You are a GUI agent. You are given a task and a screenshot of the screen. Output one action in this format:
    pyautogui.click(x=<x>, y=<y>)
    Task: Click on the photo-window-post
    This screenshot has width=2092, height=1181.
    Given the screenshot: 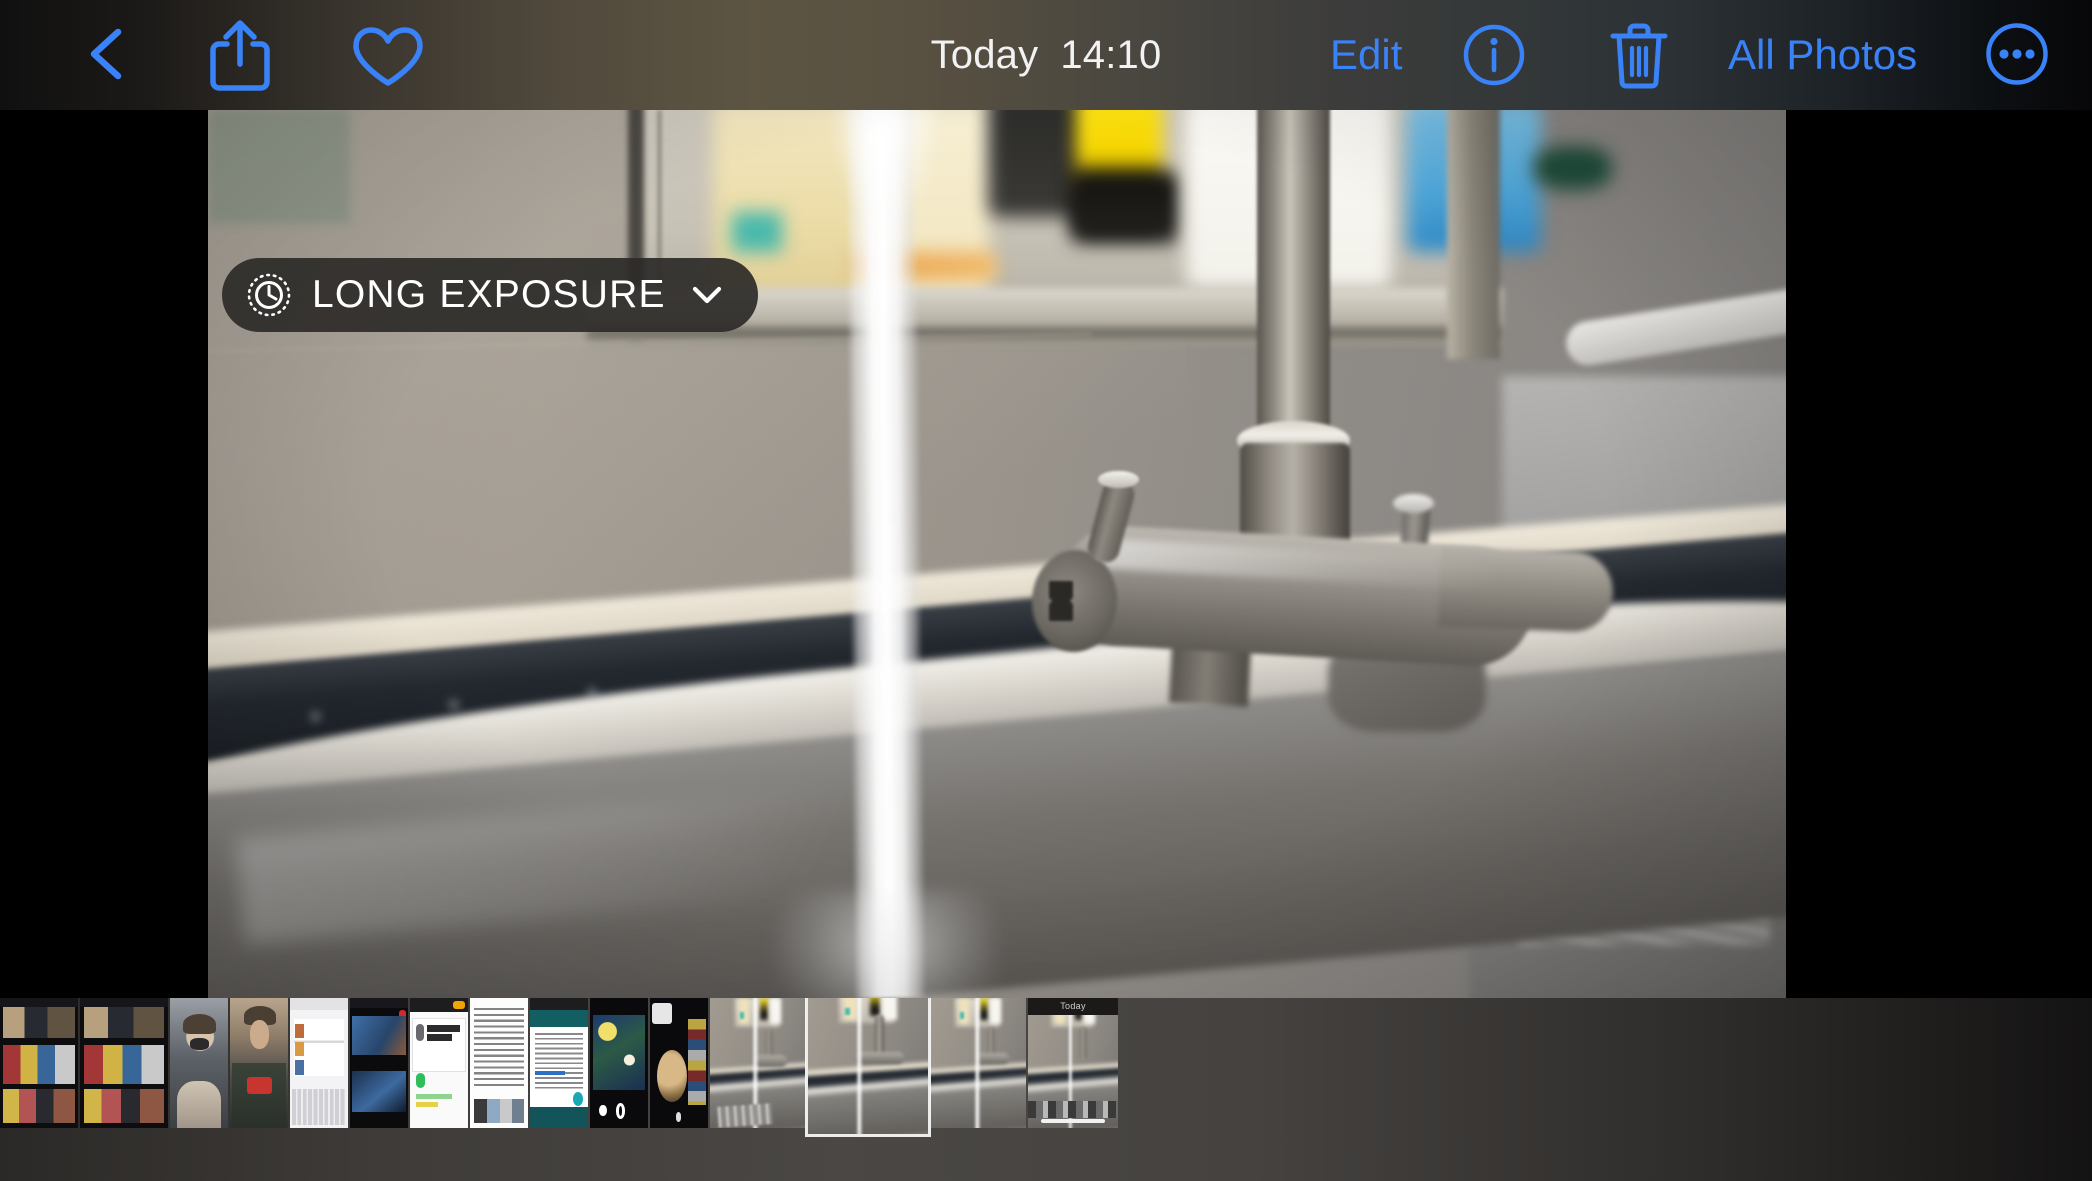 What is the action you would take?
    pyautogui.click(x=1473, y=234)
    